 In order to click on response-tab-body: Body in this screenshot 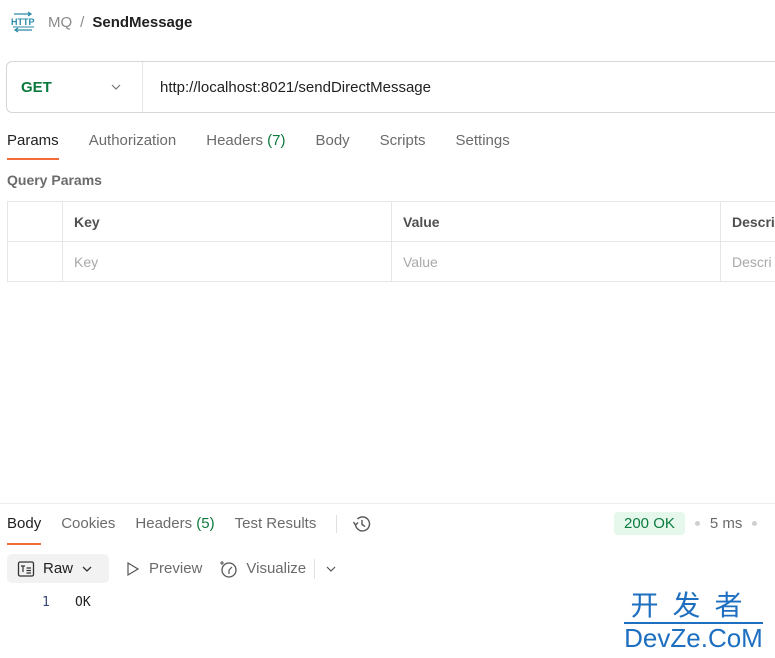, I will do `click(24, 529)`.